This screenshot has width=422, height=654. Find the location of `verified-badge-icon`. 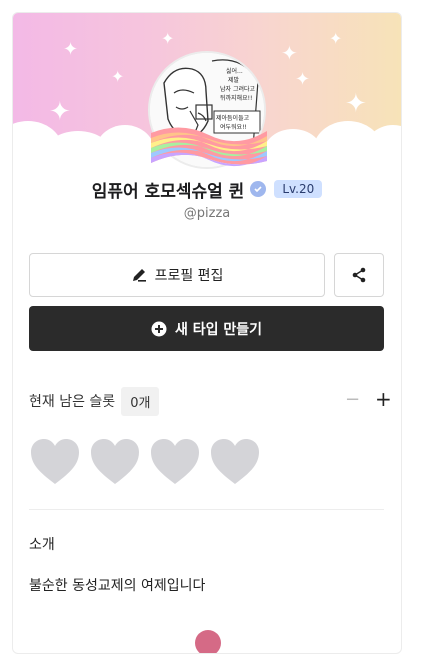

verified-badge-icon is located at coordinates (258, 189).